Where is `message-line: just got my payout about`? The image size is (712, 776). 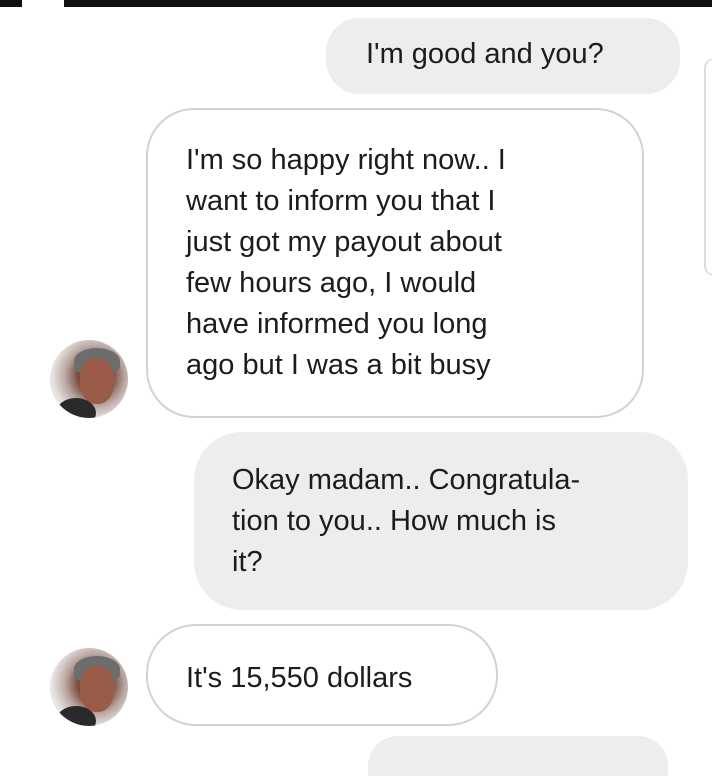
message-line: just got my payout about is located at coordinates (344, 242).